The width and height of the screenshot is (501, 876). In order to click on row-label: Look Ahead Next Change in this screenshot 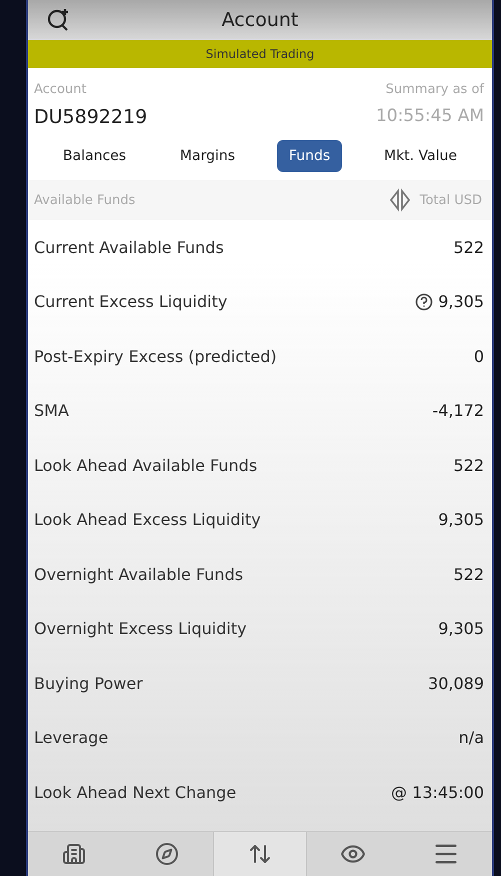, I will do `click(135, 792)`.